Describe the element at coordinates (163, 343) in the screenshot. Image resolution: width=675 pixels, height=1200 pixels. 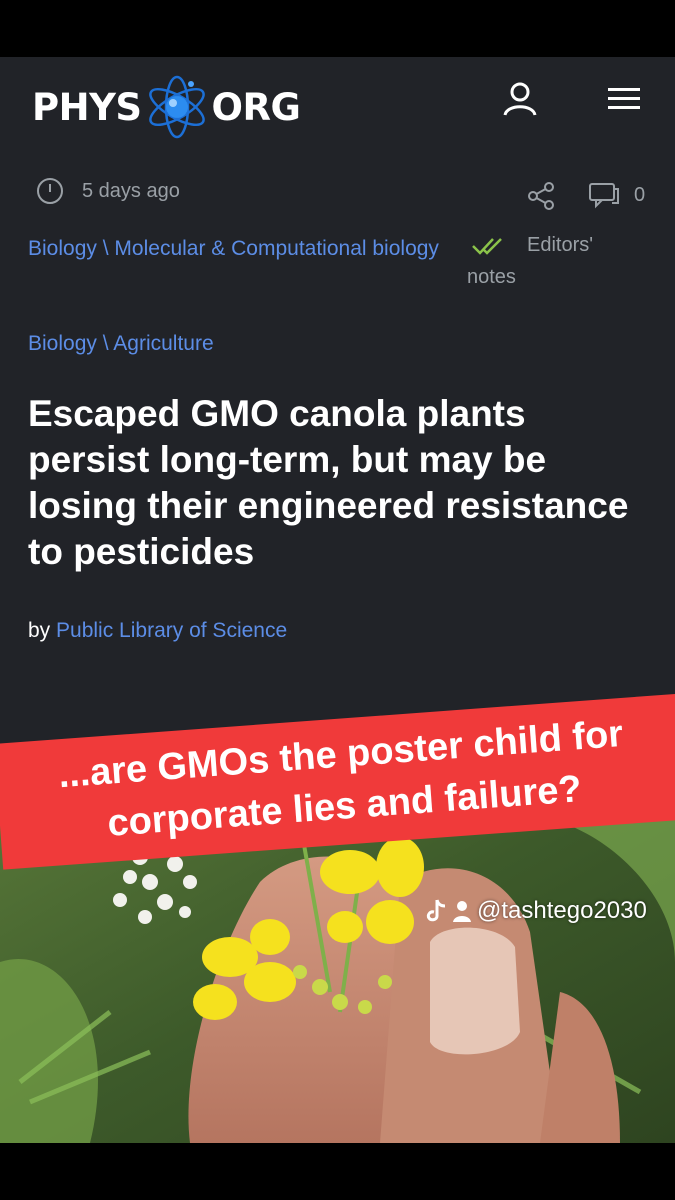
I see `category-topic-link: Agriculture` at that location.